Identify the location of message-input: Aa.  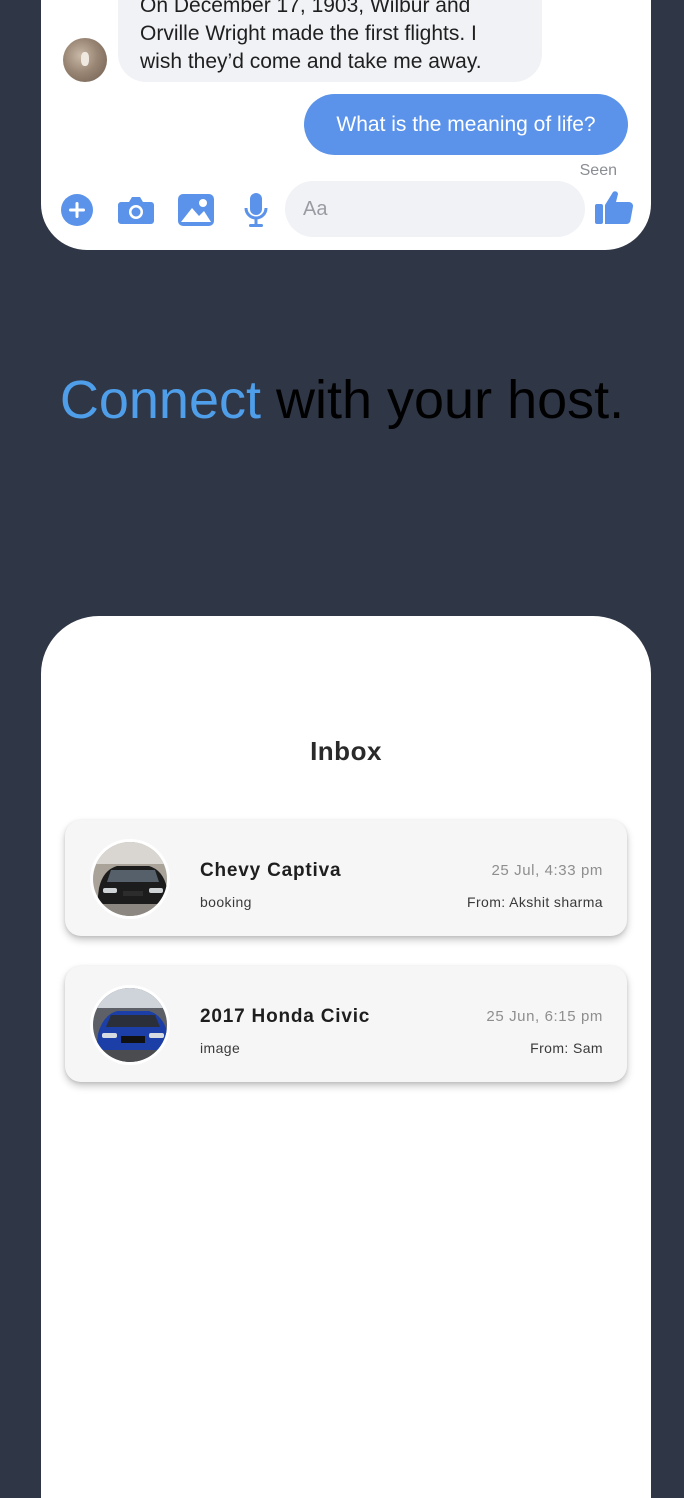
(435, 209).